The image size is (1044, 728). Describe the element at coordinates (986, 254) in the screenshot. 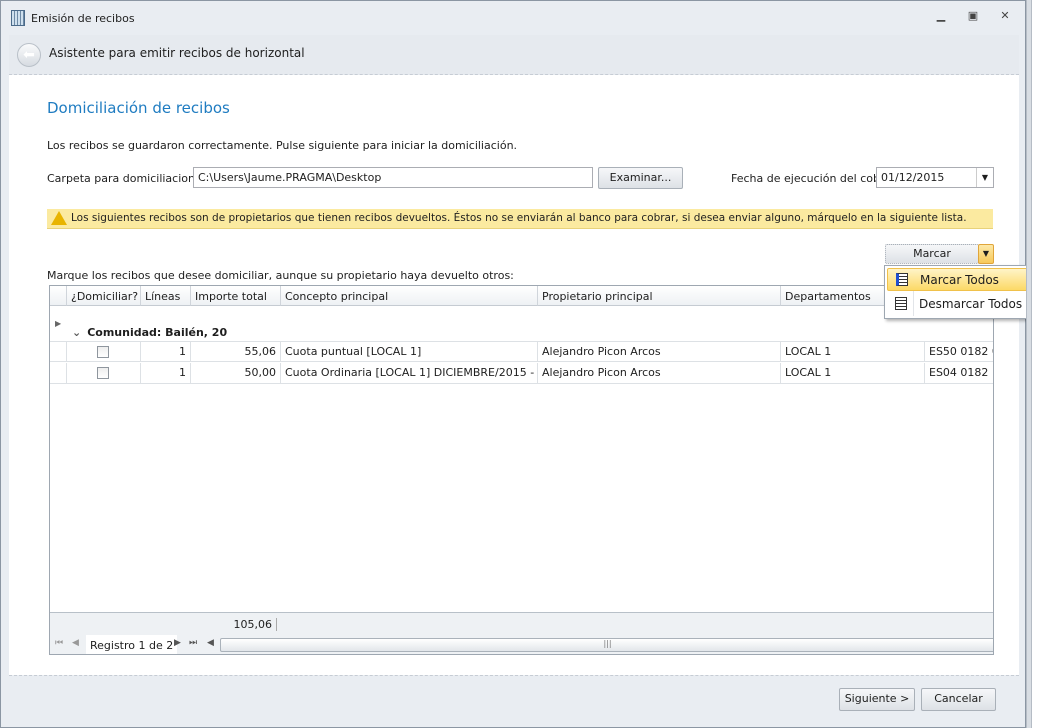

I see `mark-dropdown-chevron-icon: ▼` at that location.